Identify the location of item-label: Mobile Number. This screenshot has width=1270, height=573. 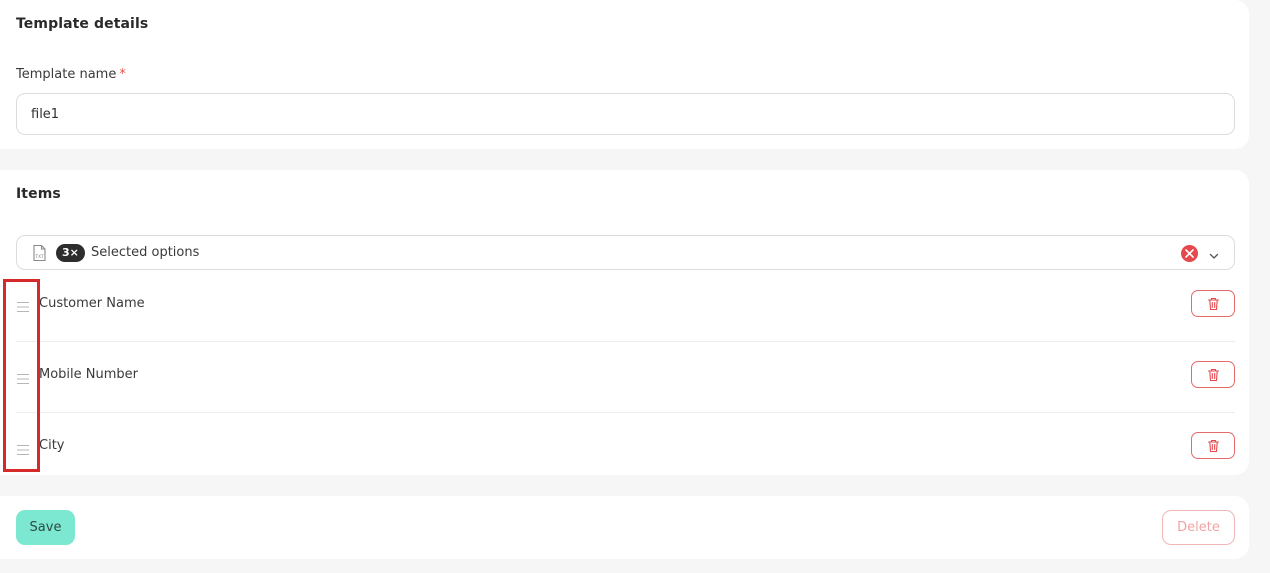
(88, 374).